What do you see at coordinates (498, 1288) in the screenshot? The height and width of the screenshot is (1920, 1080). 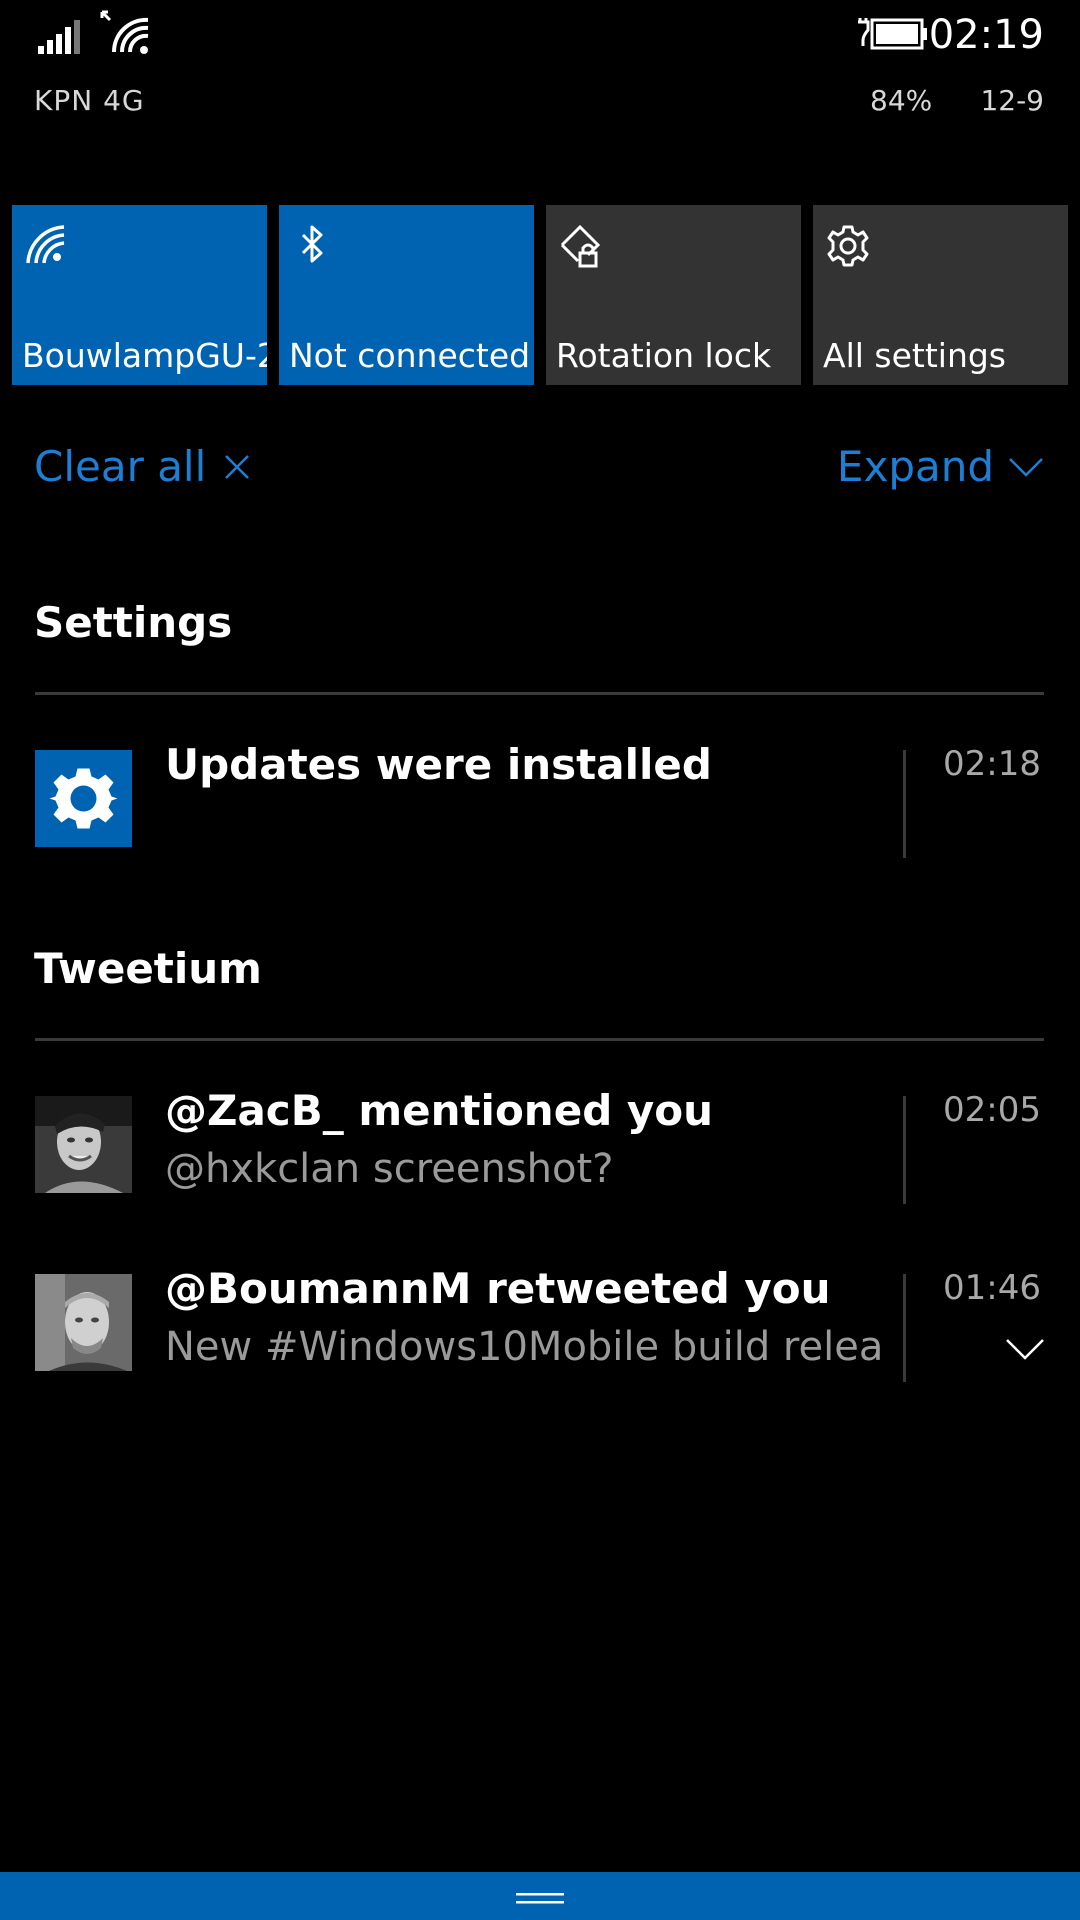 I see `notification-title: @BoumannM retweeted you` at bounding box center [498, 1288].